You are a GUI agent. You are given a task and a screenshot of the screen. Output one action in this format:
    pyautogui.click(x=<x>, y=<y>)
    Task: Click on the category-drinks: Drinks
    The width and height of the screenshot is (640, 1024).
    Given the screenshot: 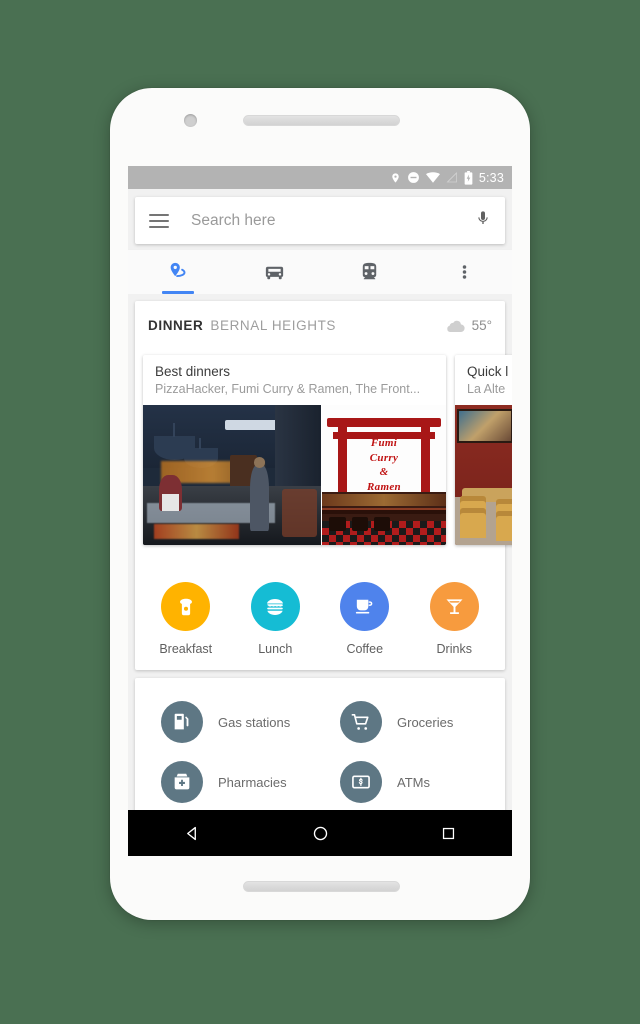 What is the action you would take?
    pyautogui.click(x=455, y=619)
    